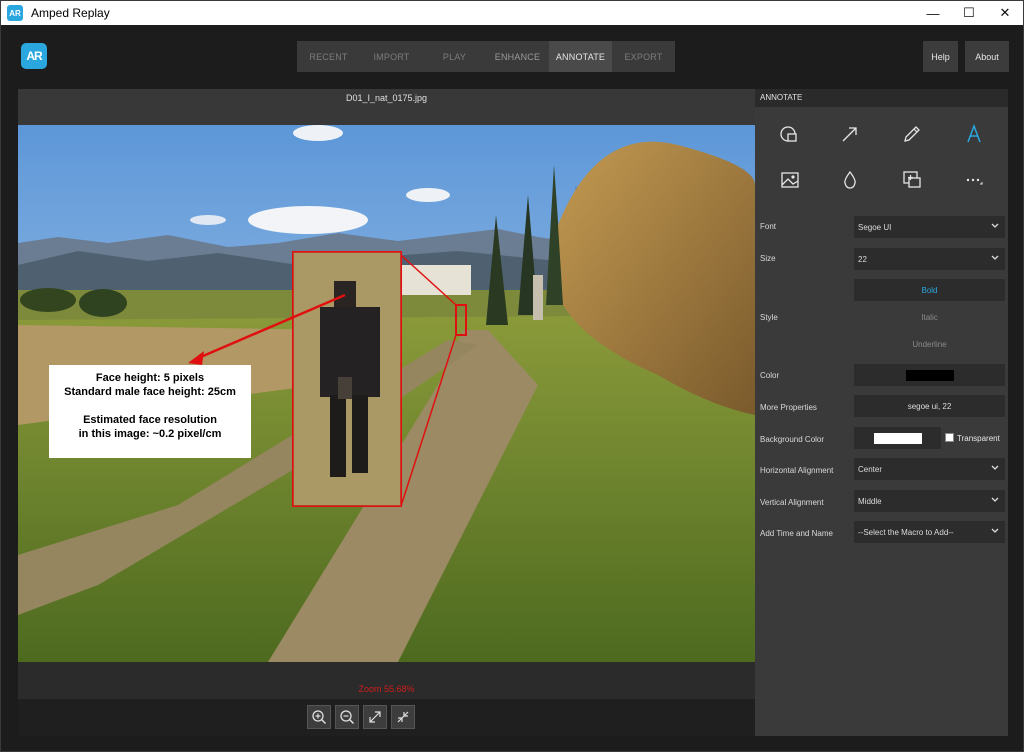 The width and height of the screenshot is (1024, 752). What do you see at coordinates (929, 259) in the screenshot?
I see `size-dropdown: 22` at bounding box center [929, 259].